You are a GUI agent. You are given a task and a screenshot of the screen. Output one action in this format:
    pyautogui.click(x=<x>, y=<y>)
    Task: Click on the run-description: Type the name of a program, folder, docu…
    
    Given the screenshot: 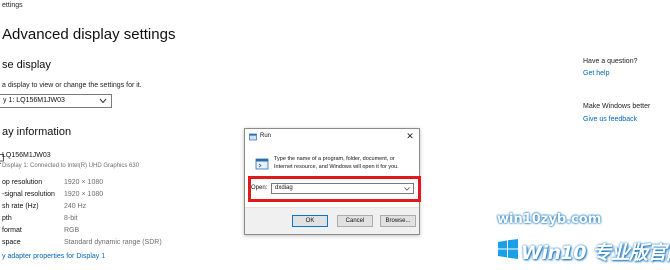 What is the action you would take?
    pyautogui.click(x=336, y=163)
    